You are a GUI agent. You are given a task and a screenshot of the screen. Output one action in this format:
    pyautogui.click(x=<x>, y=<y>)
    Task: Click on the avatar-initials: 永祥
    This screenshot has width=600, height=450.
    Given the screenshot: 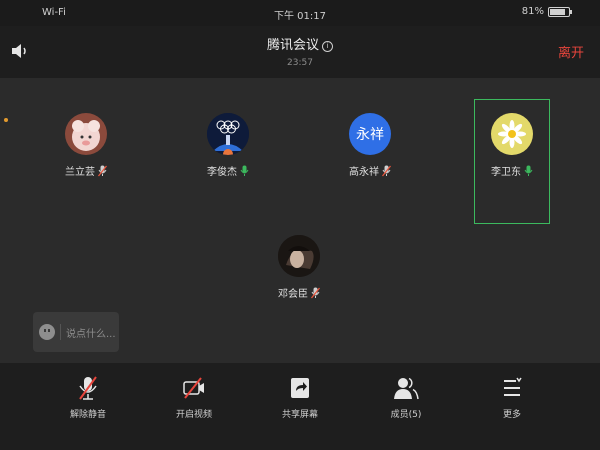 What is the action you would take?
    pyautogui.click(x=370, y=135)
    